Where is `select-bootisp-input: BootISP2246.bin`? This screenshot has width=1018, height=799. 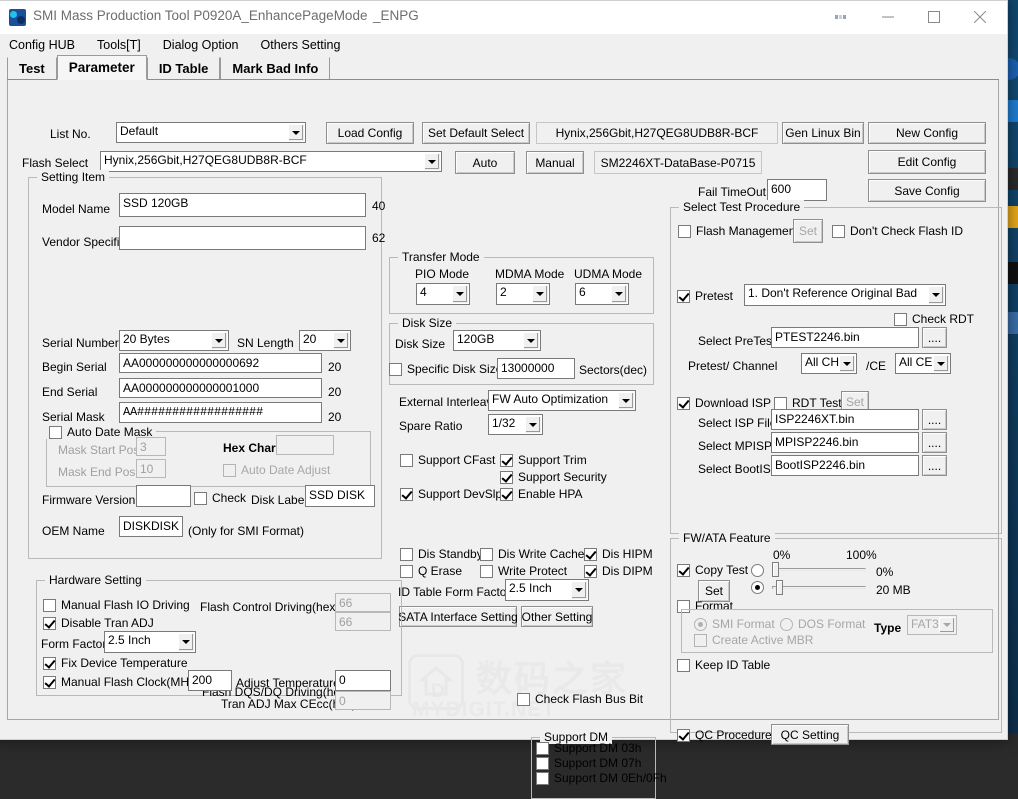 select-bootisp-input: BootISP2246.bin is located at coordinates (845, 465).